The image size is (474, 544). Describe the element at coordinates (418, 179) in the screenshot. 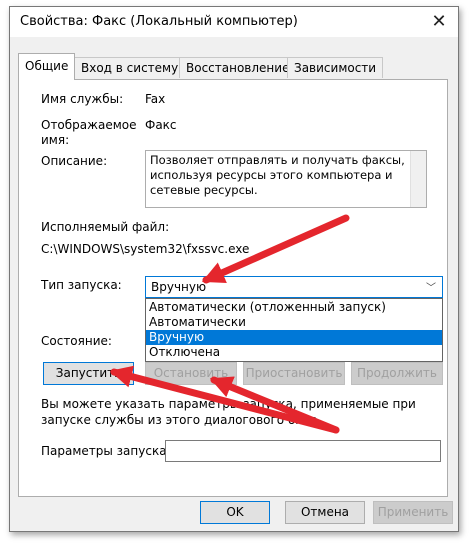

I see `description-scrollbar` at that location.